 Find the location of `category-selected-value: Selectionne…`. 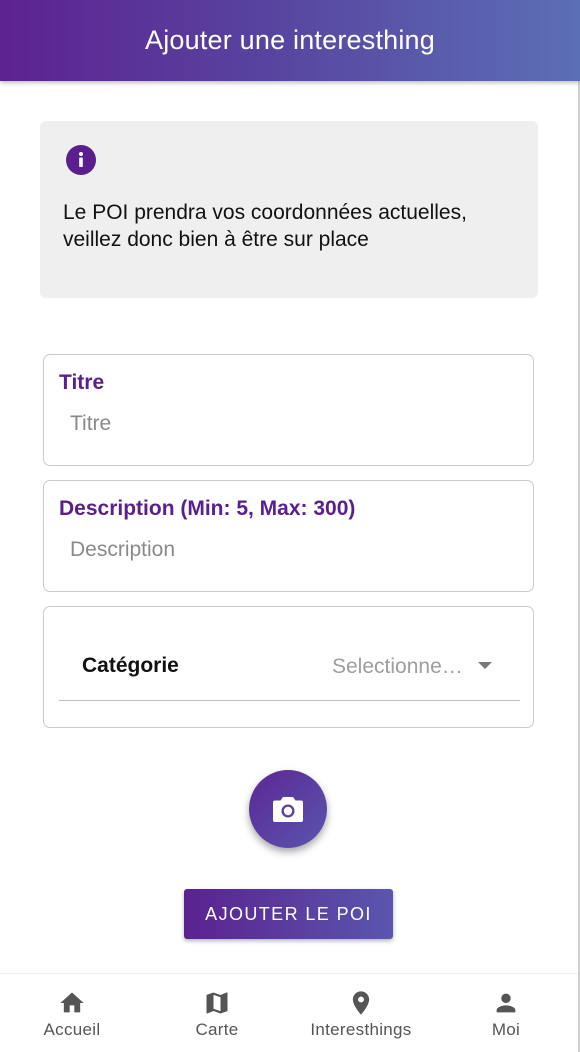

category-selected-value: Selectionne… is located at coordinates (397, 666).